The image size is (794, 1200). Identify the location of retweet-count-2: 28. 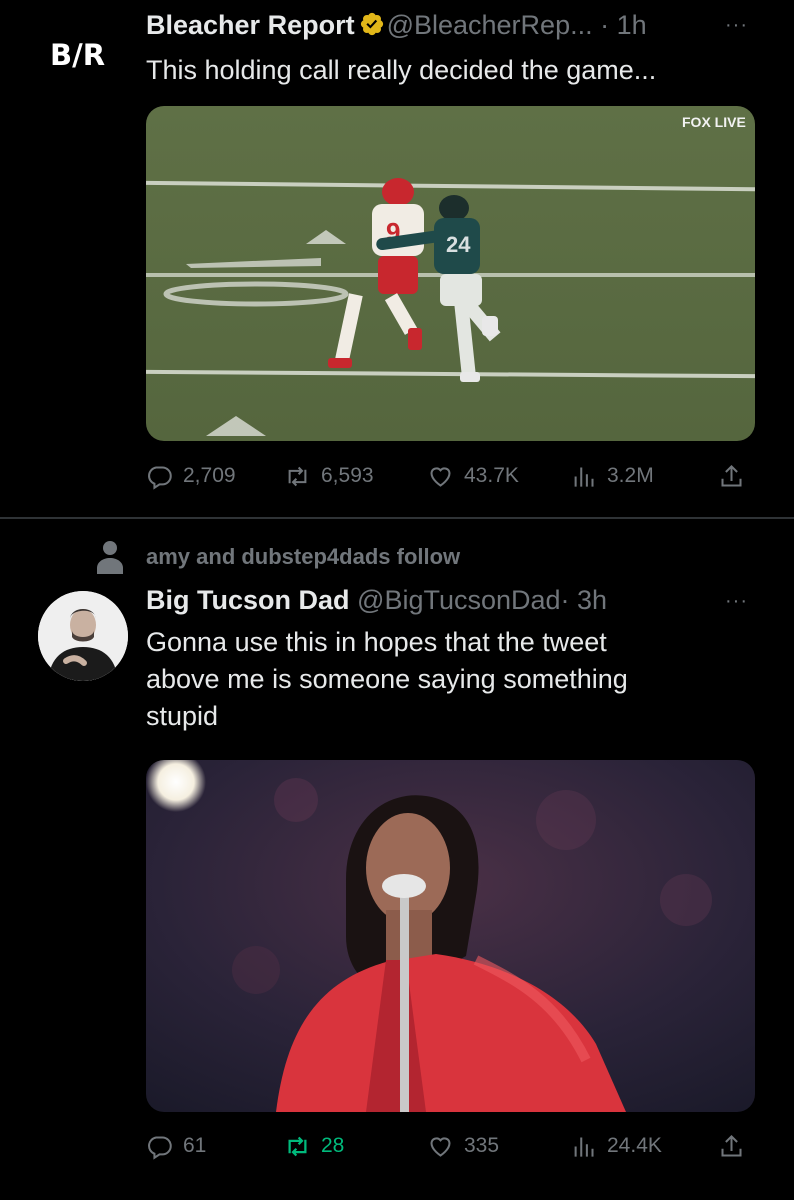
(333, 1145).